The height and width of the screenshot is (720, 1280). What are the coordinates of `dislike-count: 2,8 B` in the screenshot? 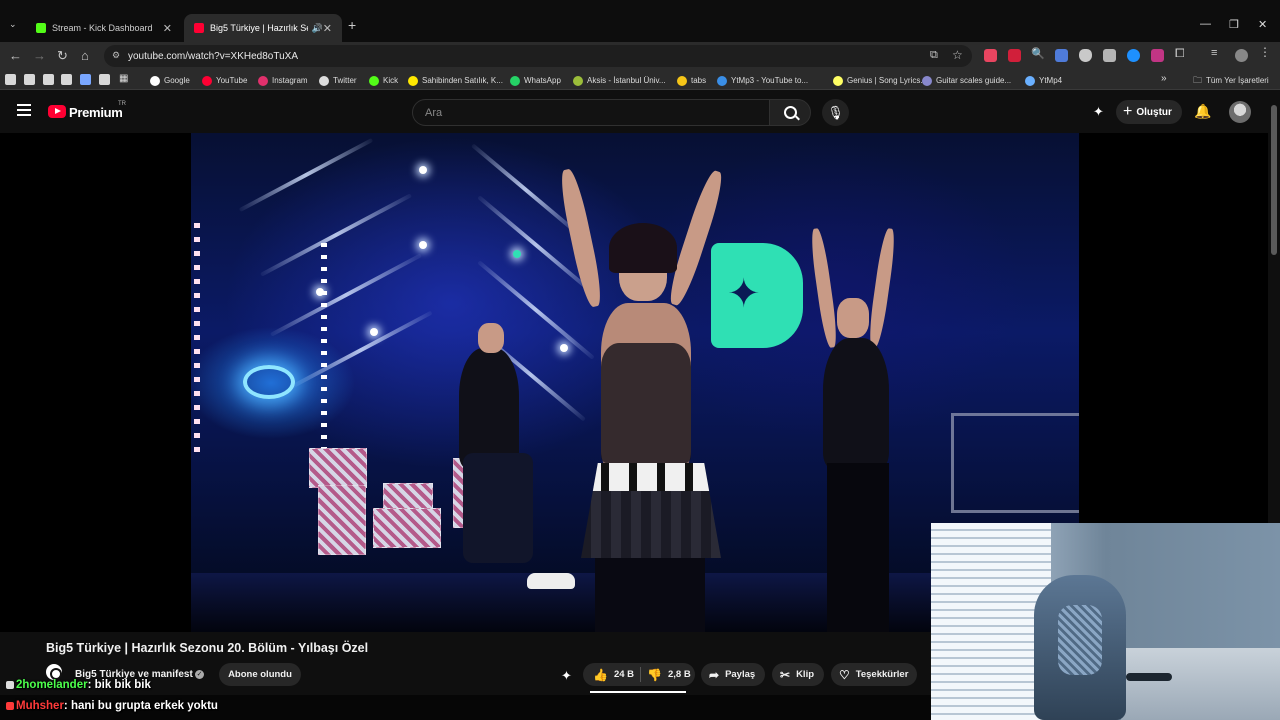 It's located at (679, 674).